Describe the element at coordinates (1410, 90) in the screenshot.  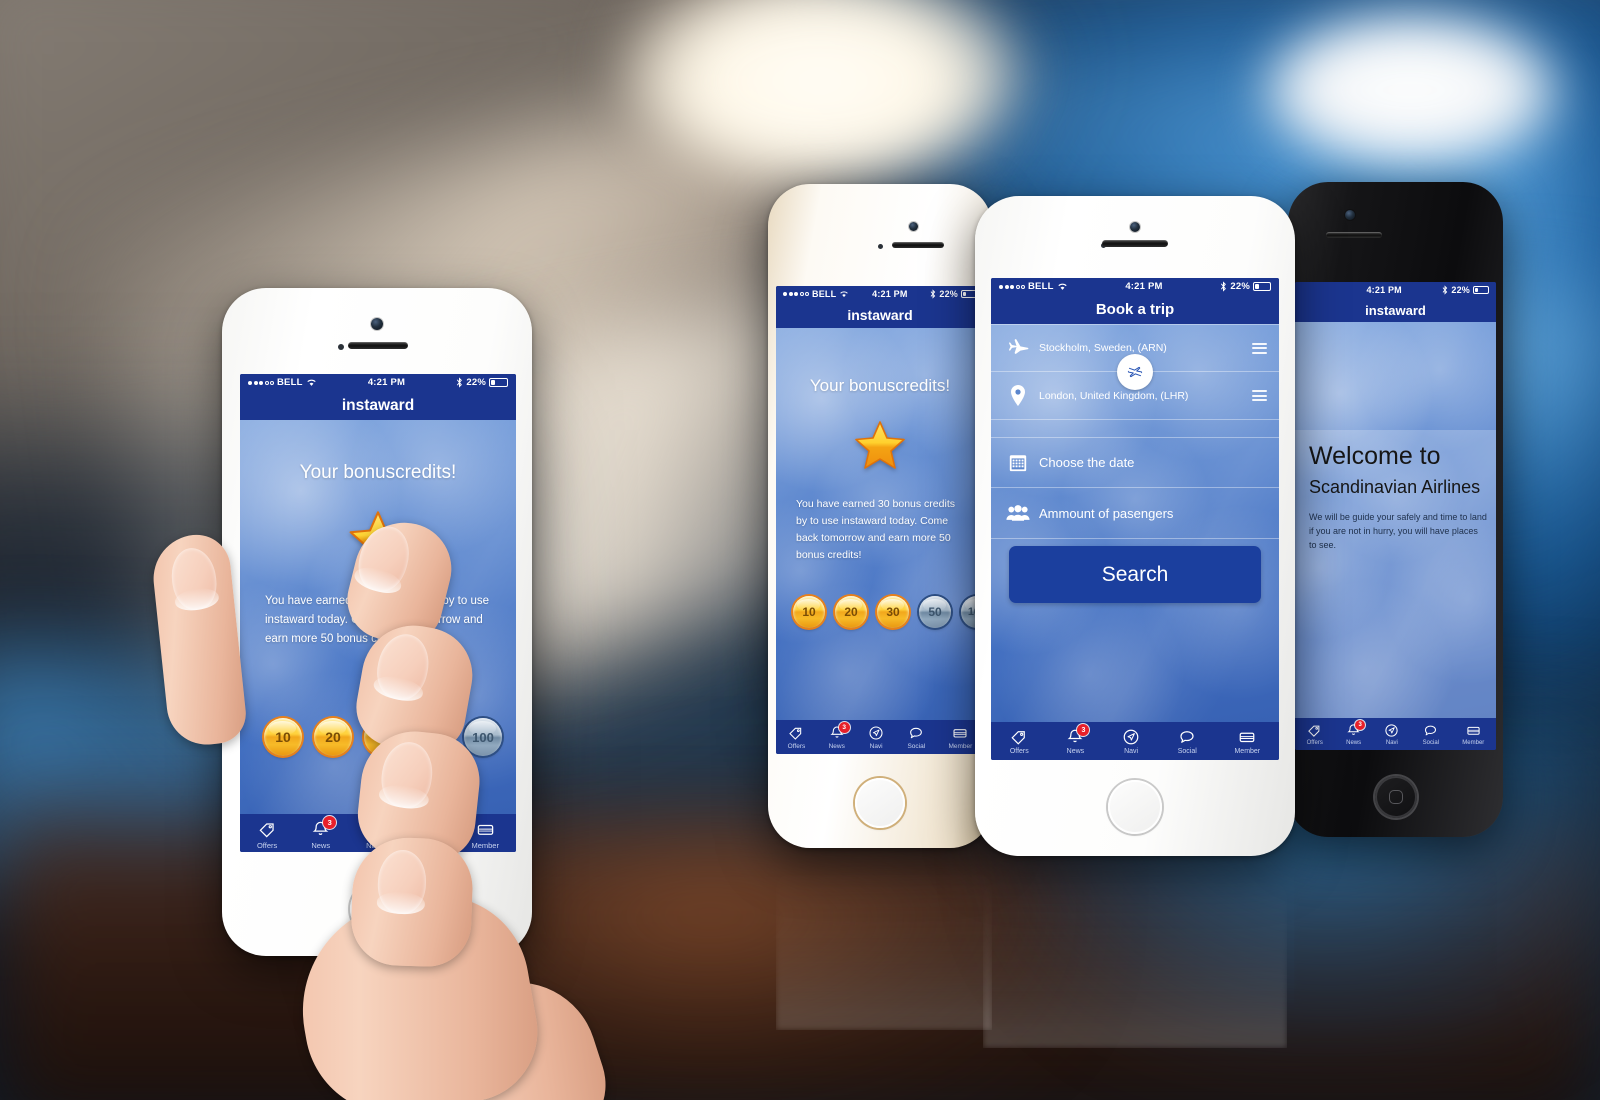
I see `background-lamp-glow-right` at that location.